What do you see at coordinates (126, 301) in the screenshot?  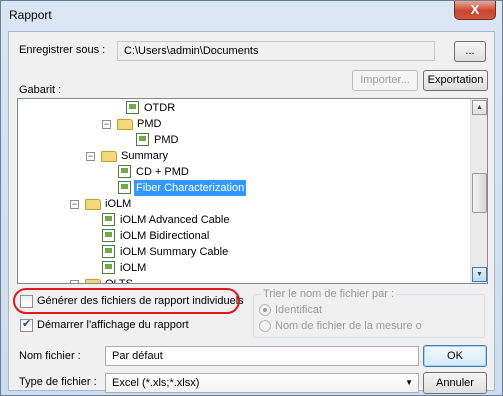 I see `highlight-ellipse` at bounding box center [126, 301].